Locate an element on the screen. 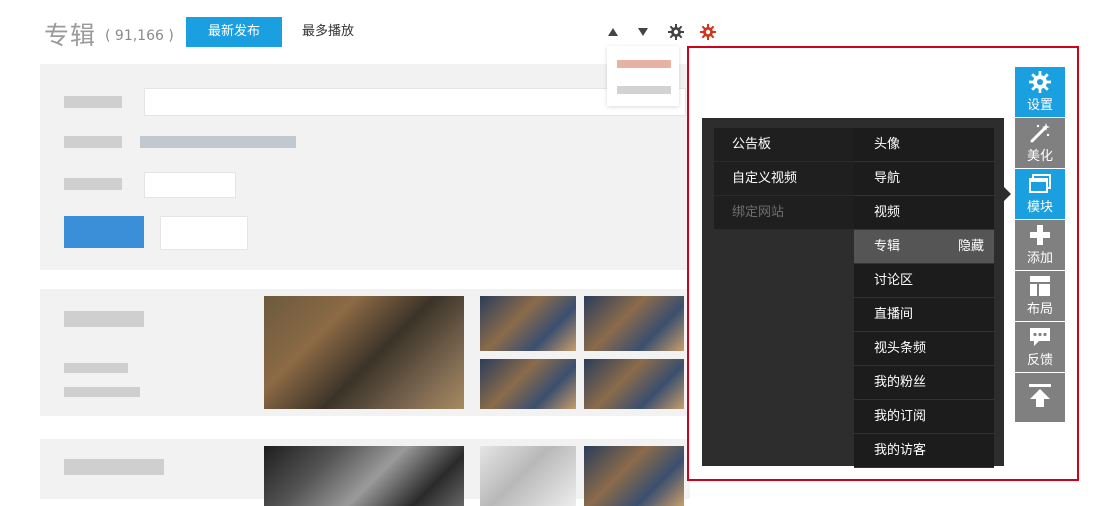  toolbar-beautify-button: 美化 is located at coordinates (1040, 143).